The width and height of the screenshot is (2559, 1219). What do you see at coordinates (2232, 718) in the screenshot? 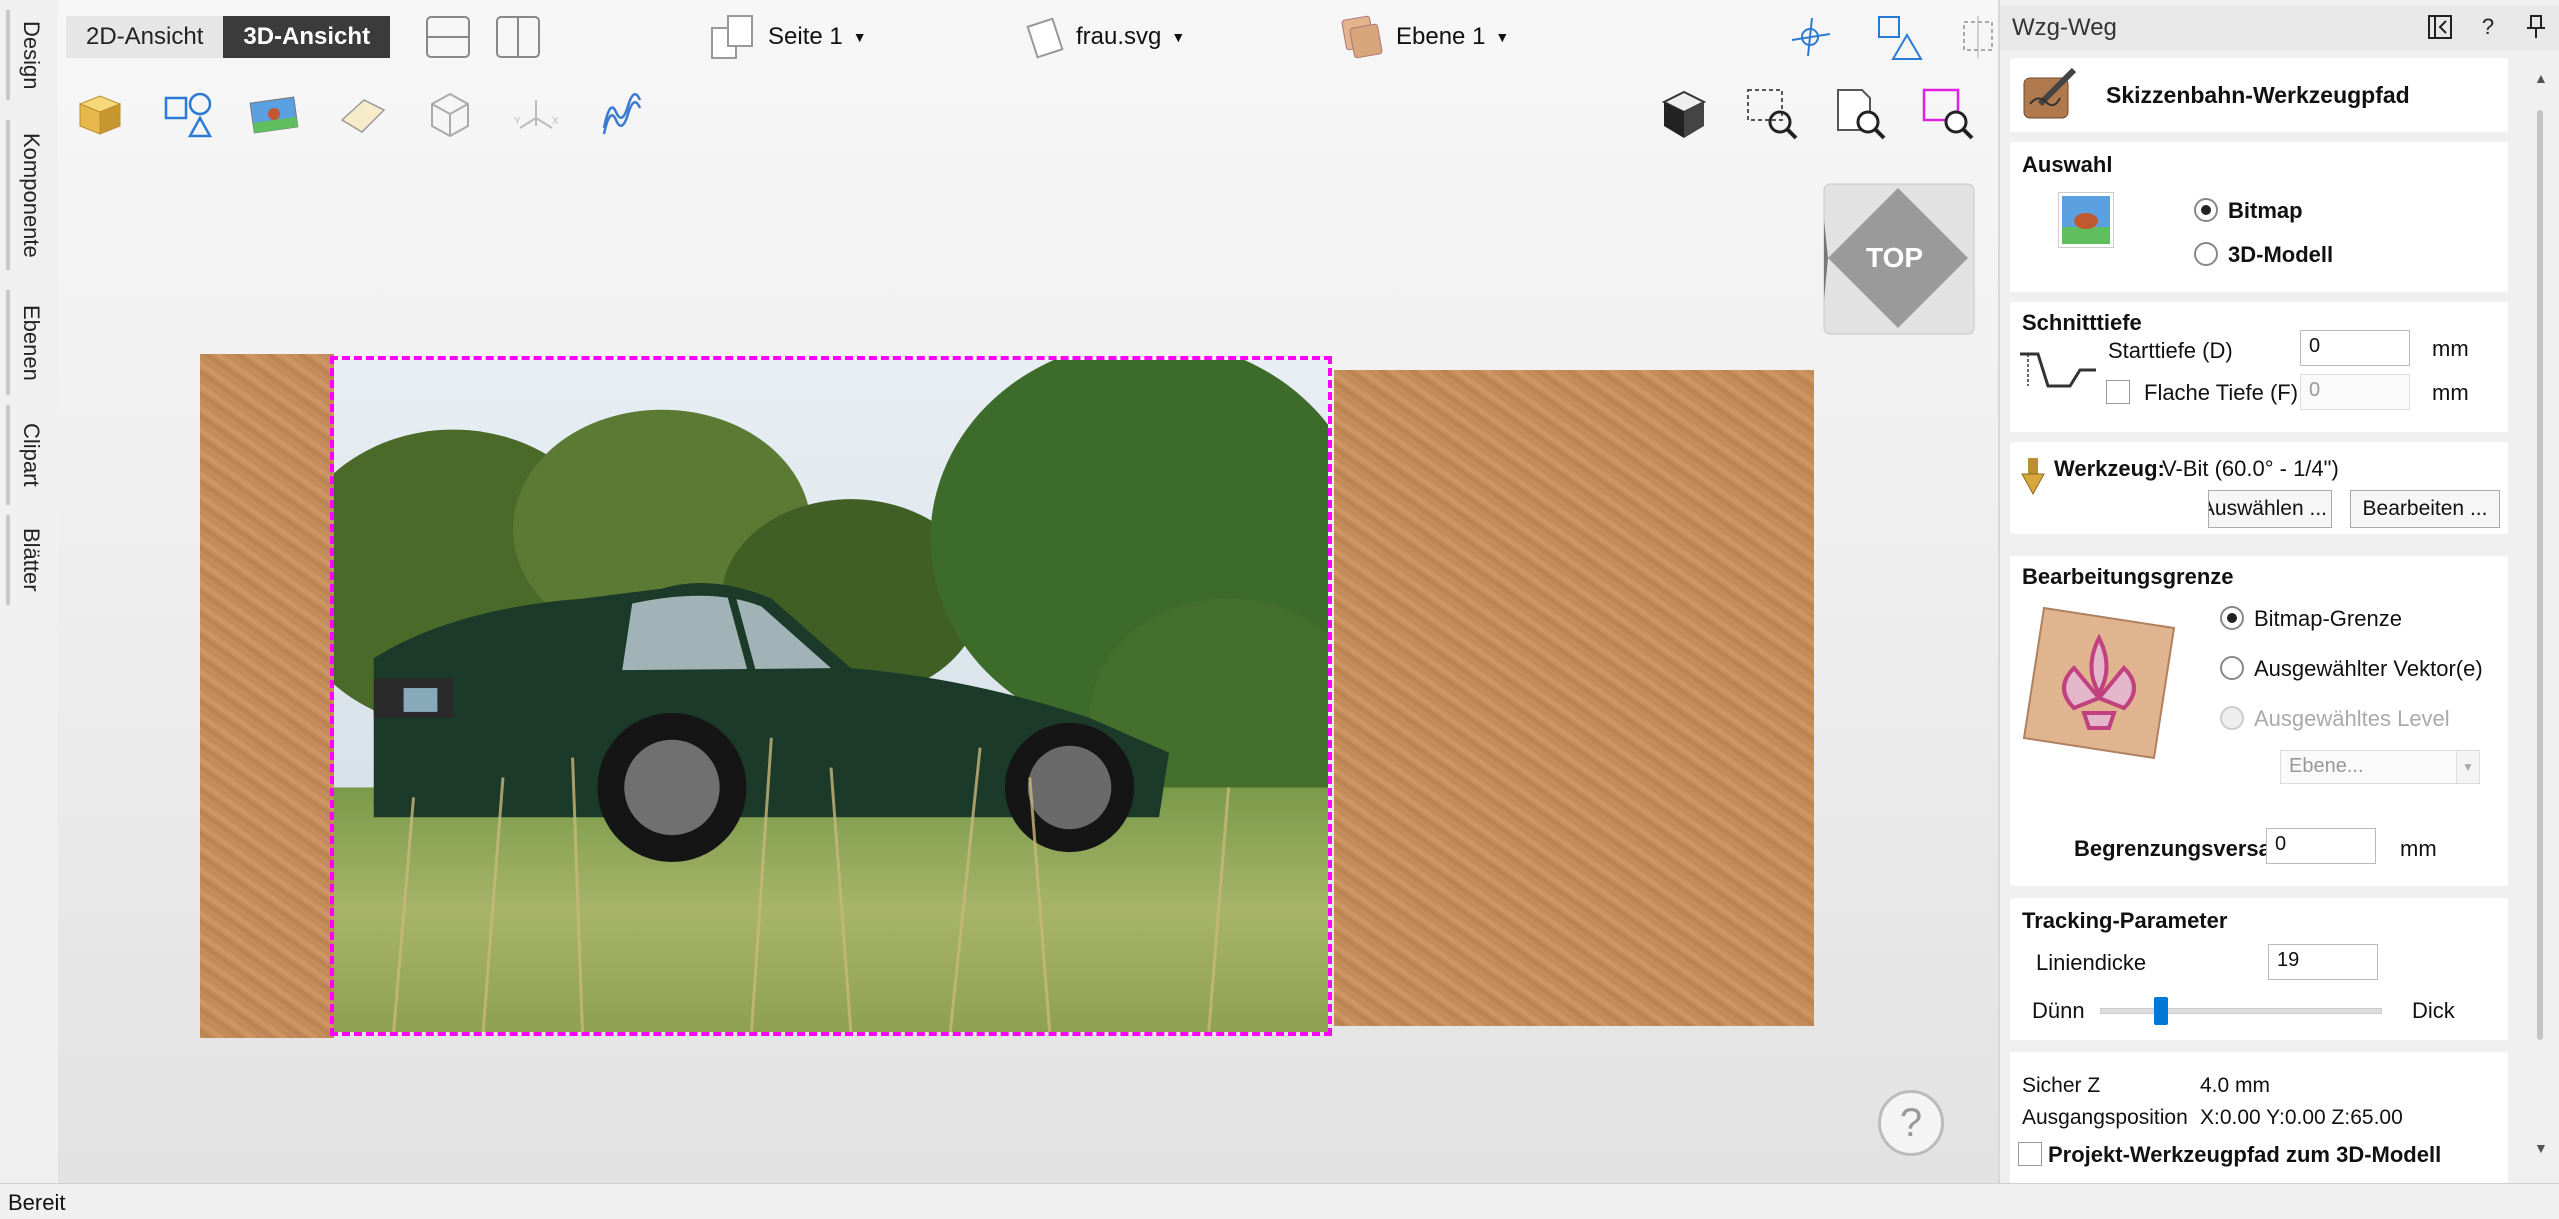
I see `radio-selected-level` at bounding box center [2232, 718].